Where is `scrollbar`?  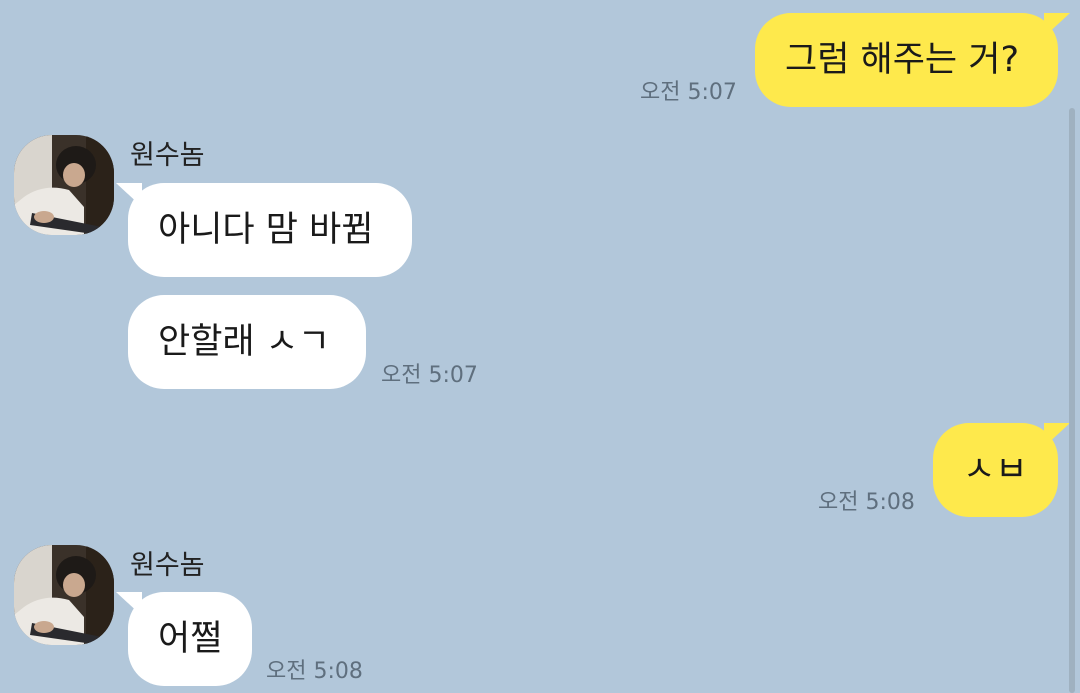
scrollbar is located at coordinates (1072, 400).